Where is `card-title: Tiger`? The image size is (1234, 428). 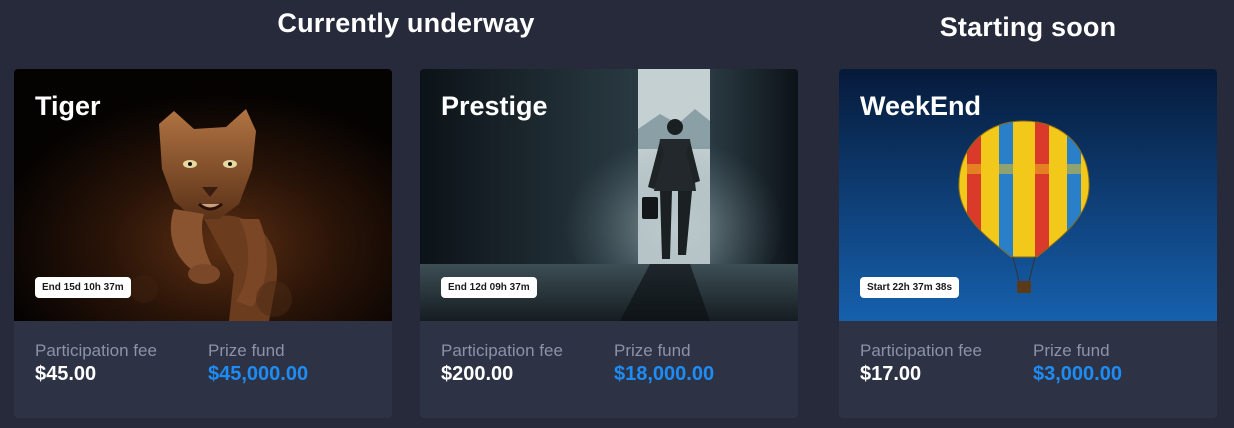
card-title: Tiger is located at coordinates (68, 106).